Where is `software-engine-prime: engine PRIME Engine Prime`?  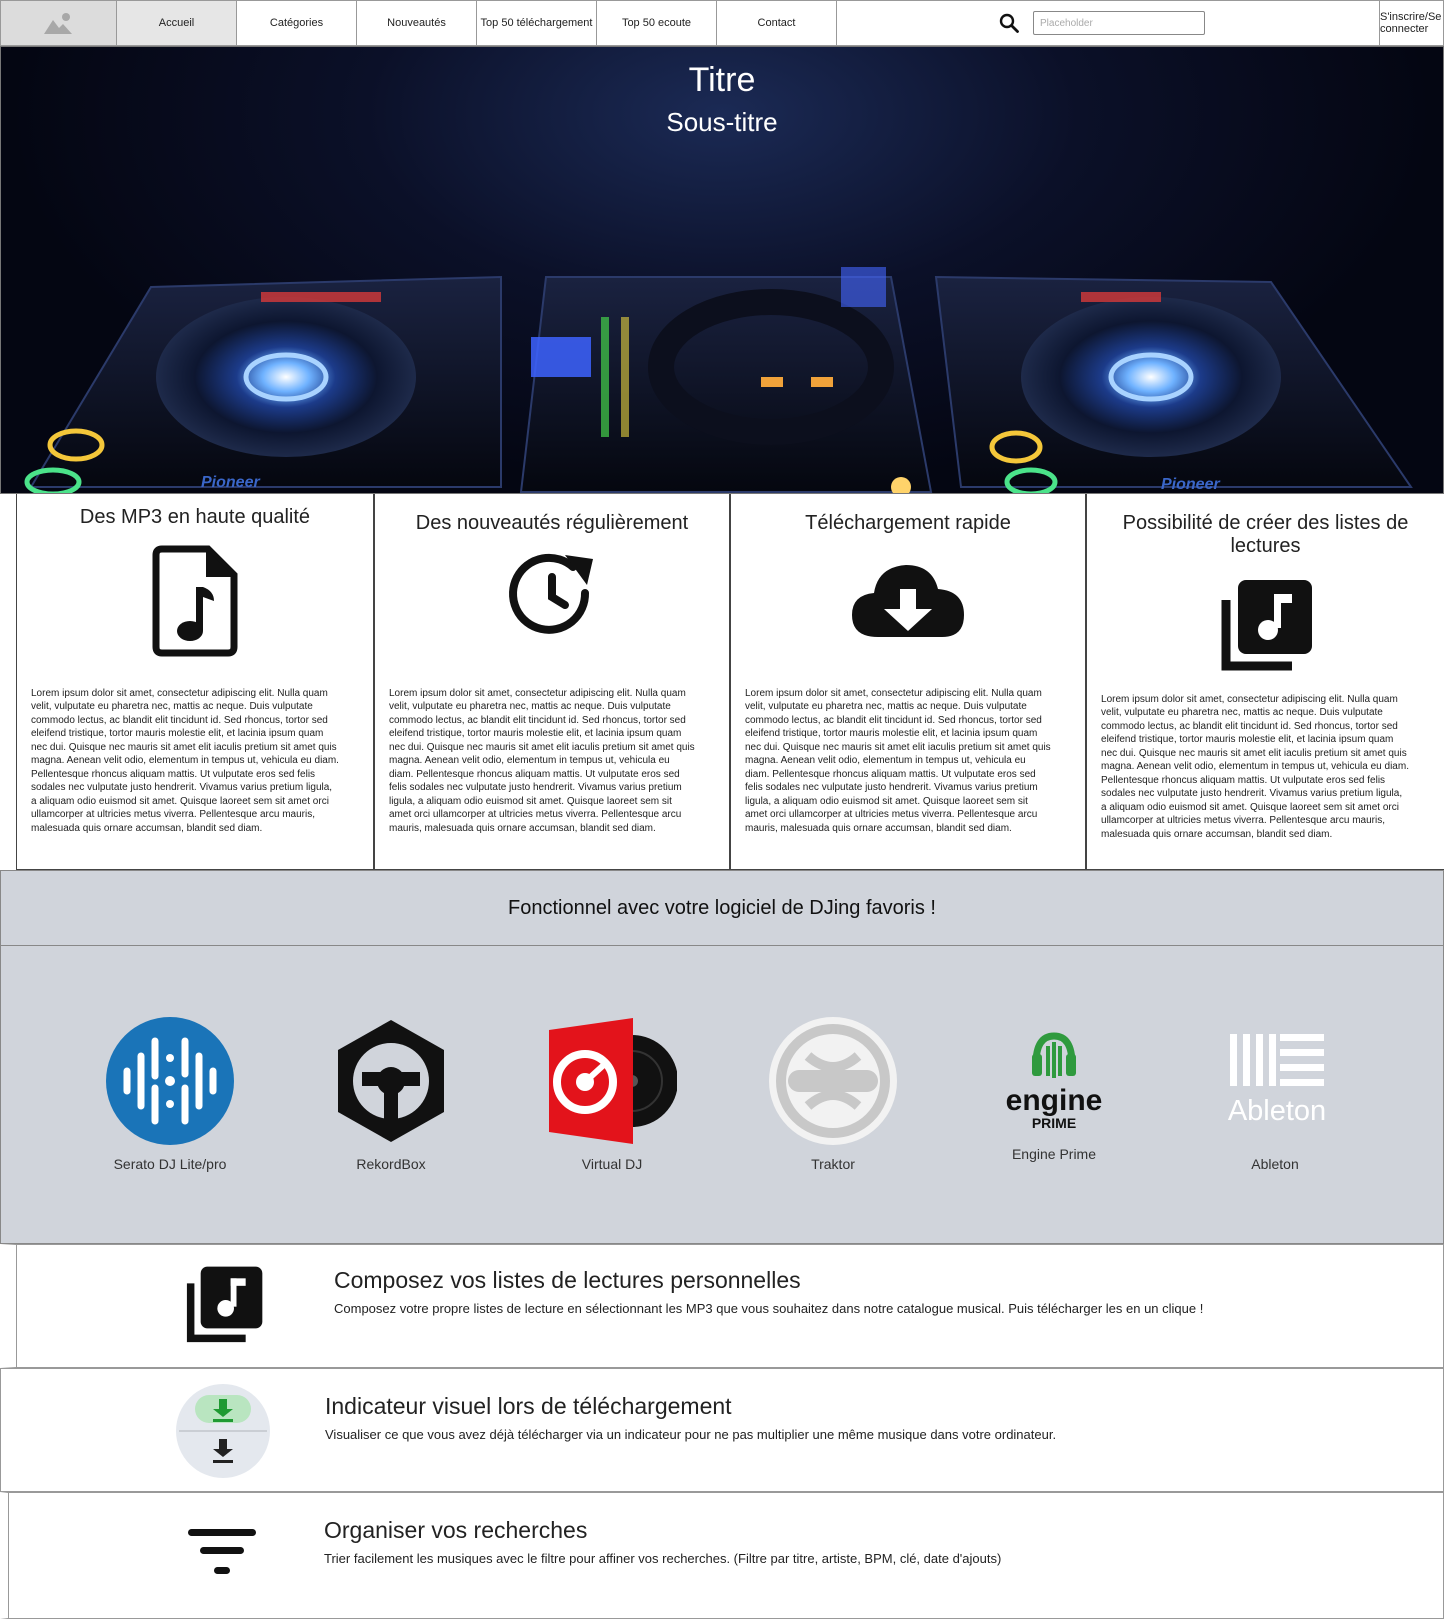 software-engine-prime: engine PRIME Engine Prime is located at coordinates (1054, 1089).